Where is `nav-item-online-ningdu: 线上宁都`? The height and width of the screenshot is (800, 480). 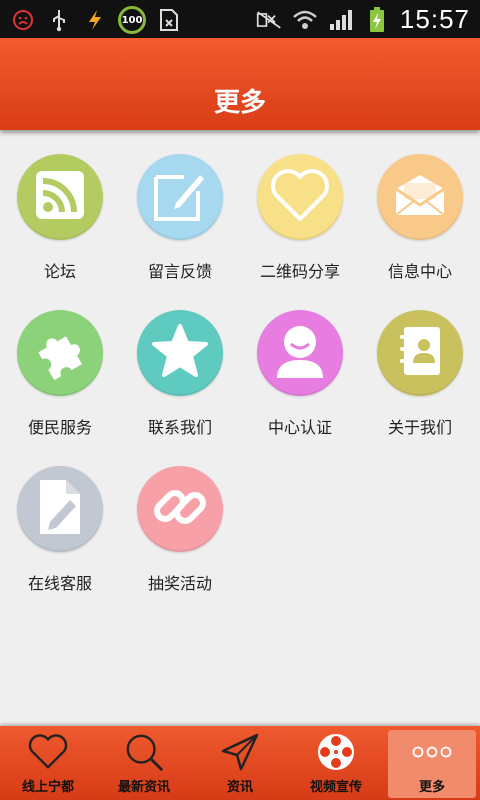
nav-item-online-ningdu: 线上宁都 is located at coordinates (48, 763).